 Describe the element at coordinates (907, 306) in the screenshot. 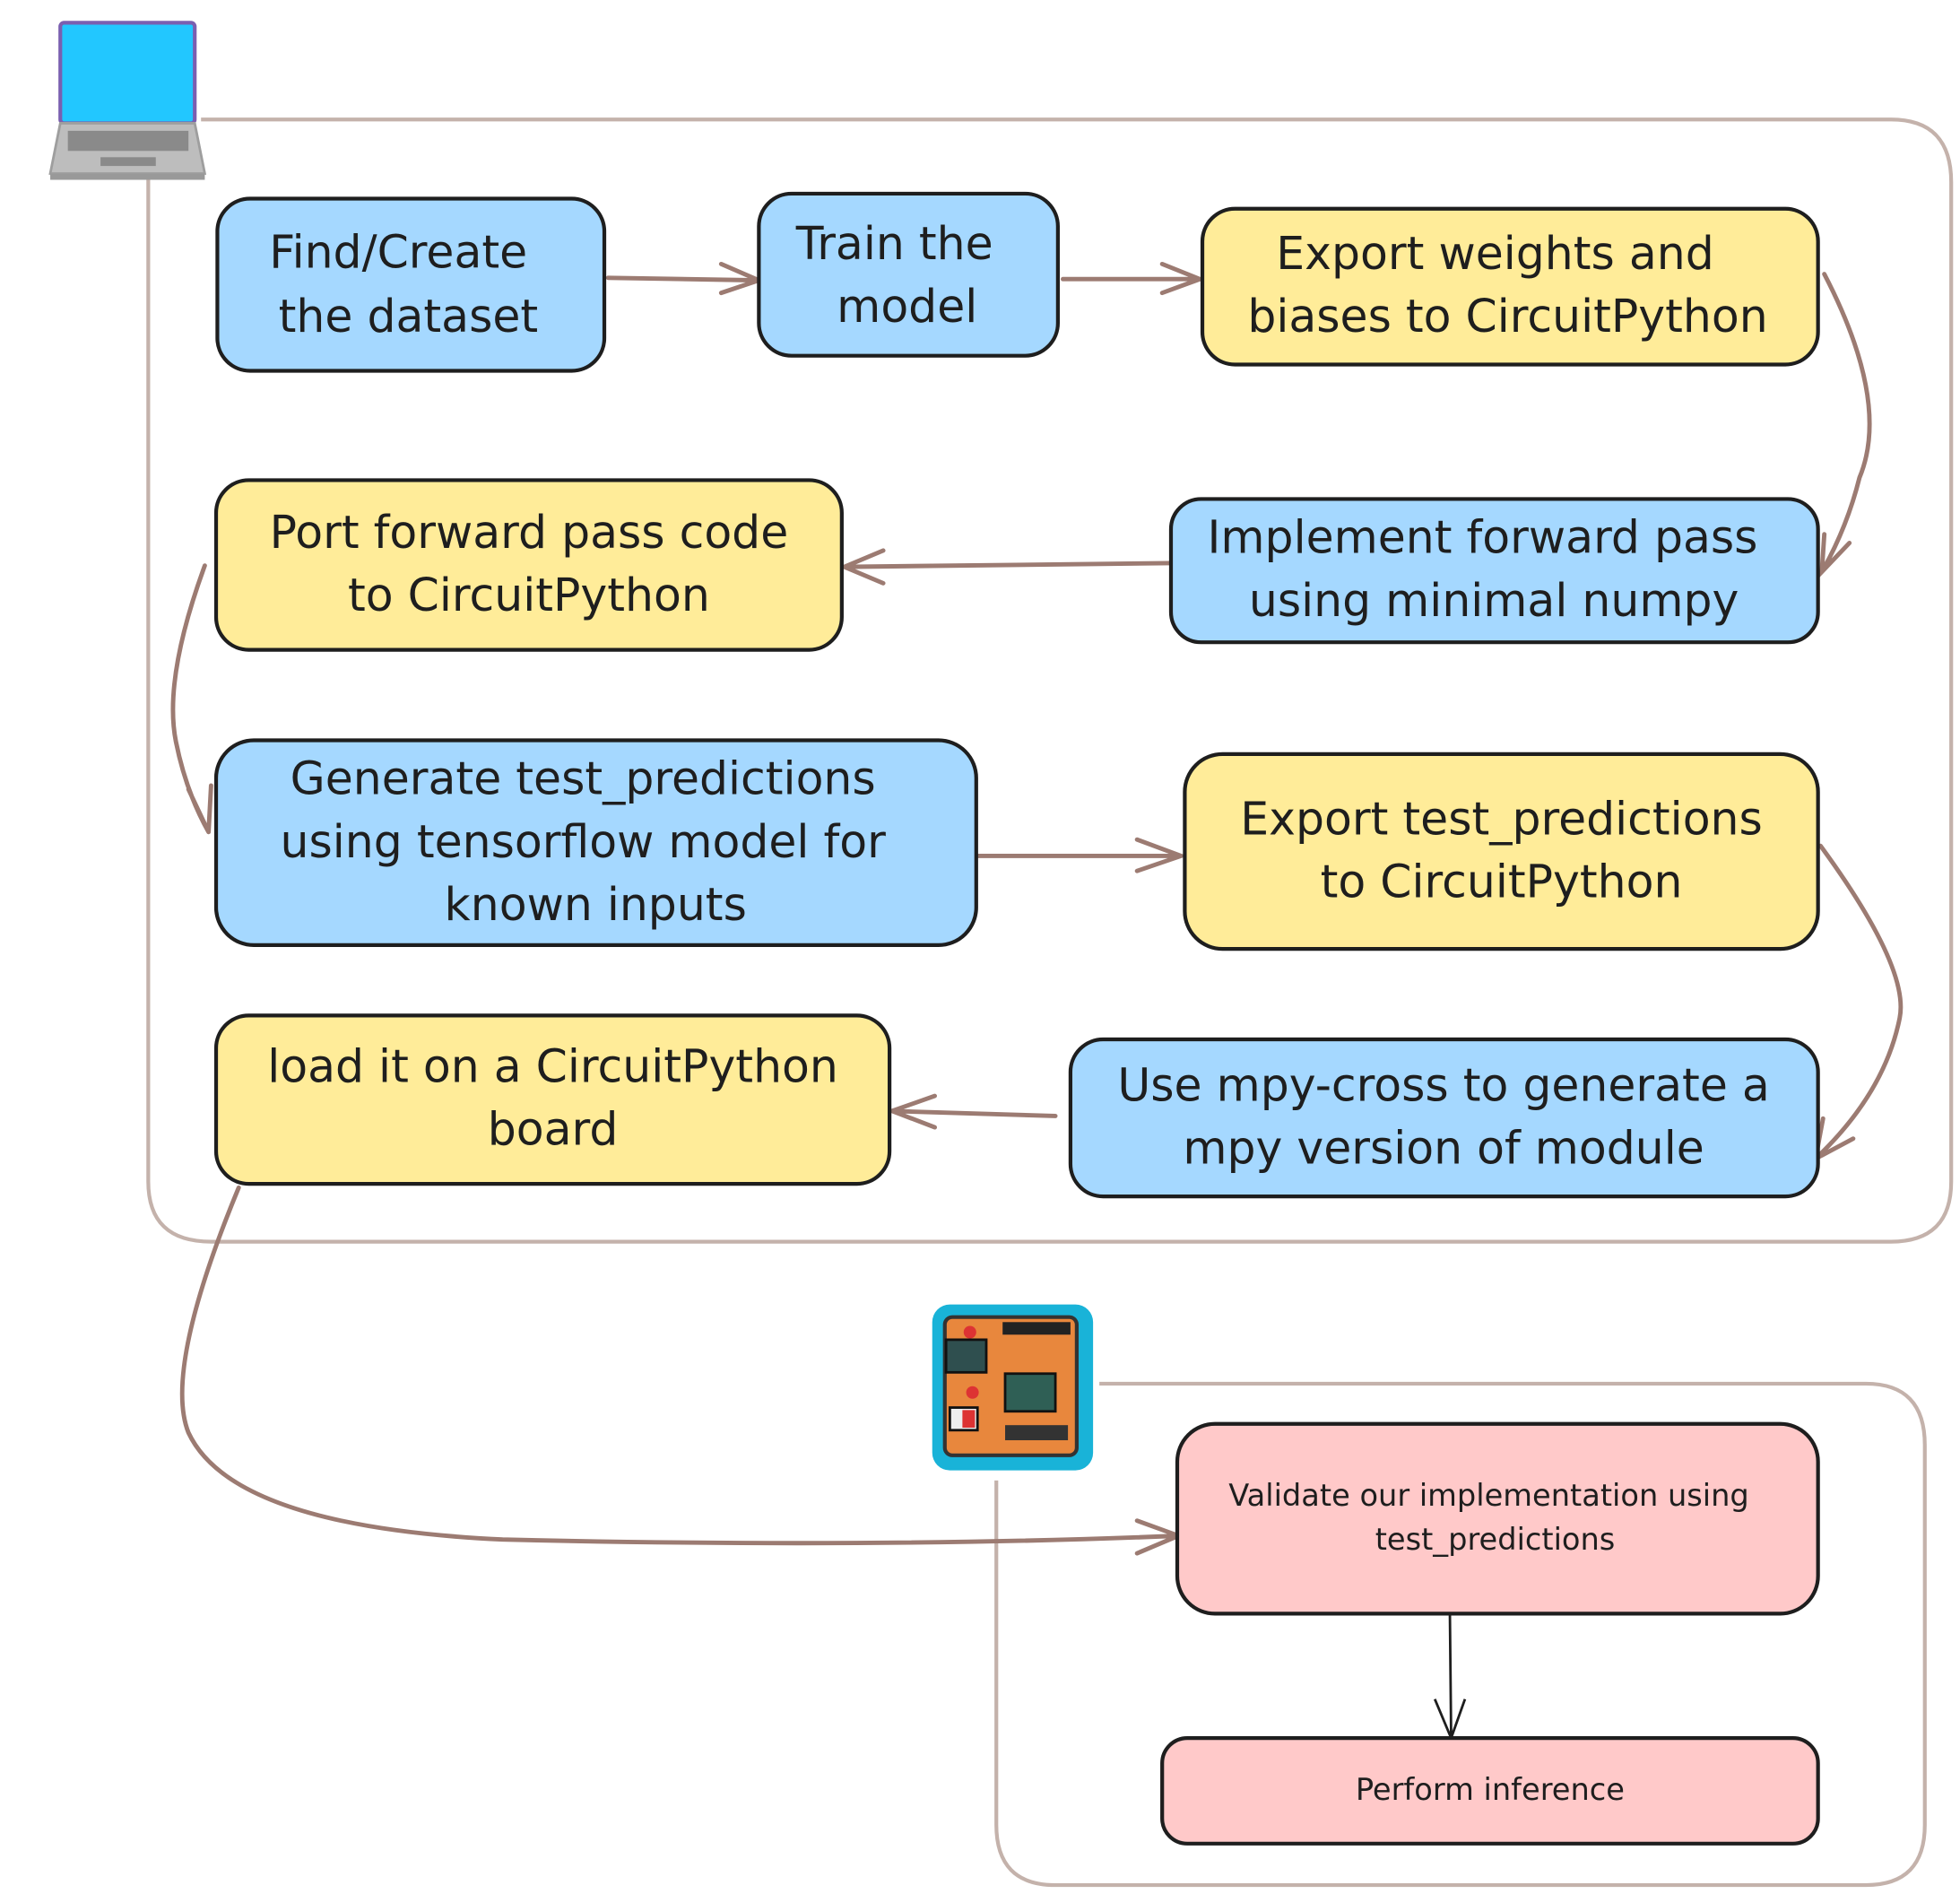

I see `node-label: model` at that location.